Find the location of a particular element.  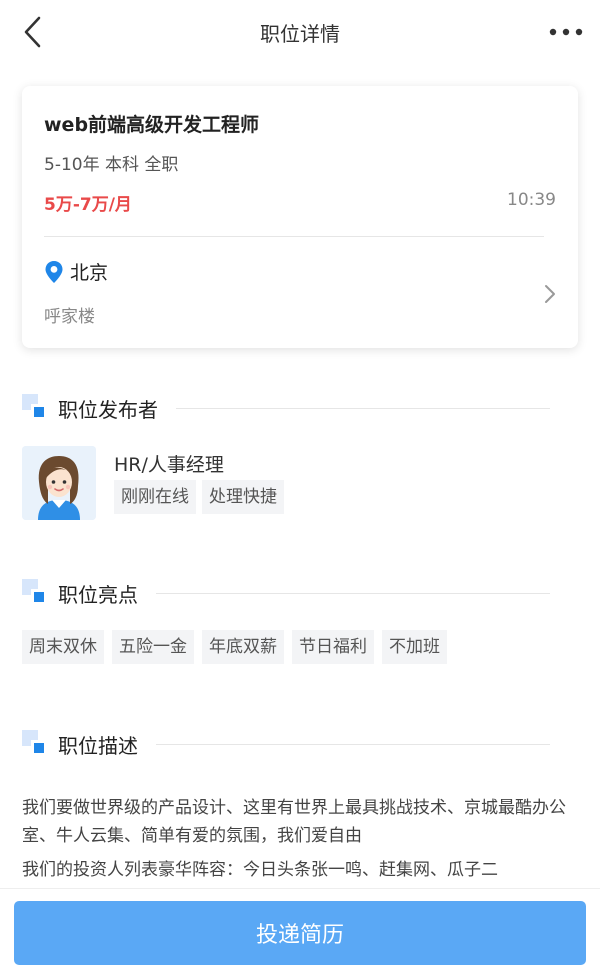

publisher-tag: 处理快捷 is located at coordinates (243, 497).